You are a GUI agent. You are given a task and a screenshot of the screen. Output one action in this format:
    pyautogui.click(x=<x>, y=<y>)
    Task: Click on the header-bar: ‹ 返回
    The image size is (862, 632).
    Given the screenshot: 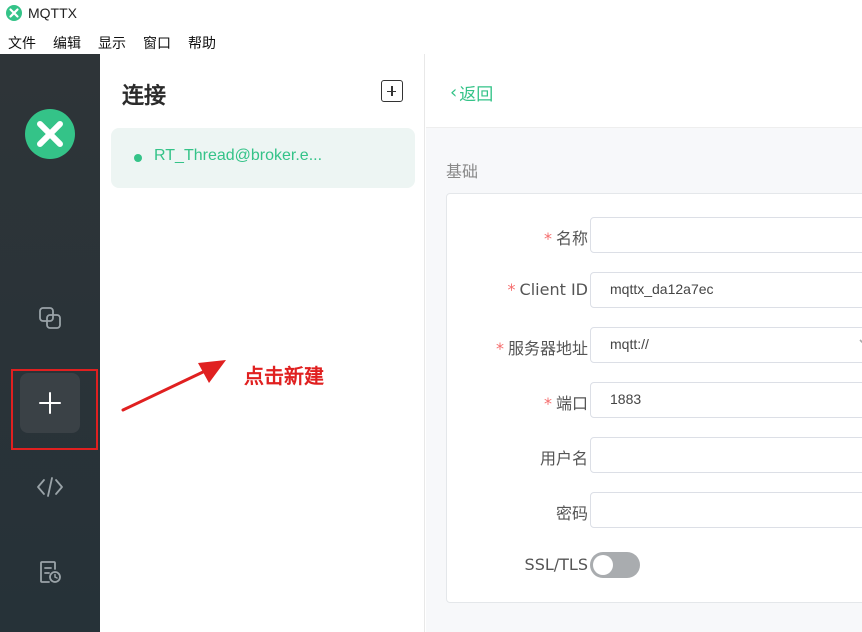 What is the action you would take?
    pyautogui.click(x=644, y=91)
    